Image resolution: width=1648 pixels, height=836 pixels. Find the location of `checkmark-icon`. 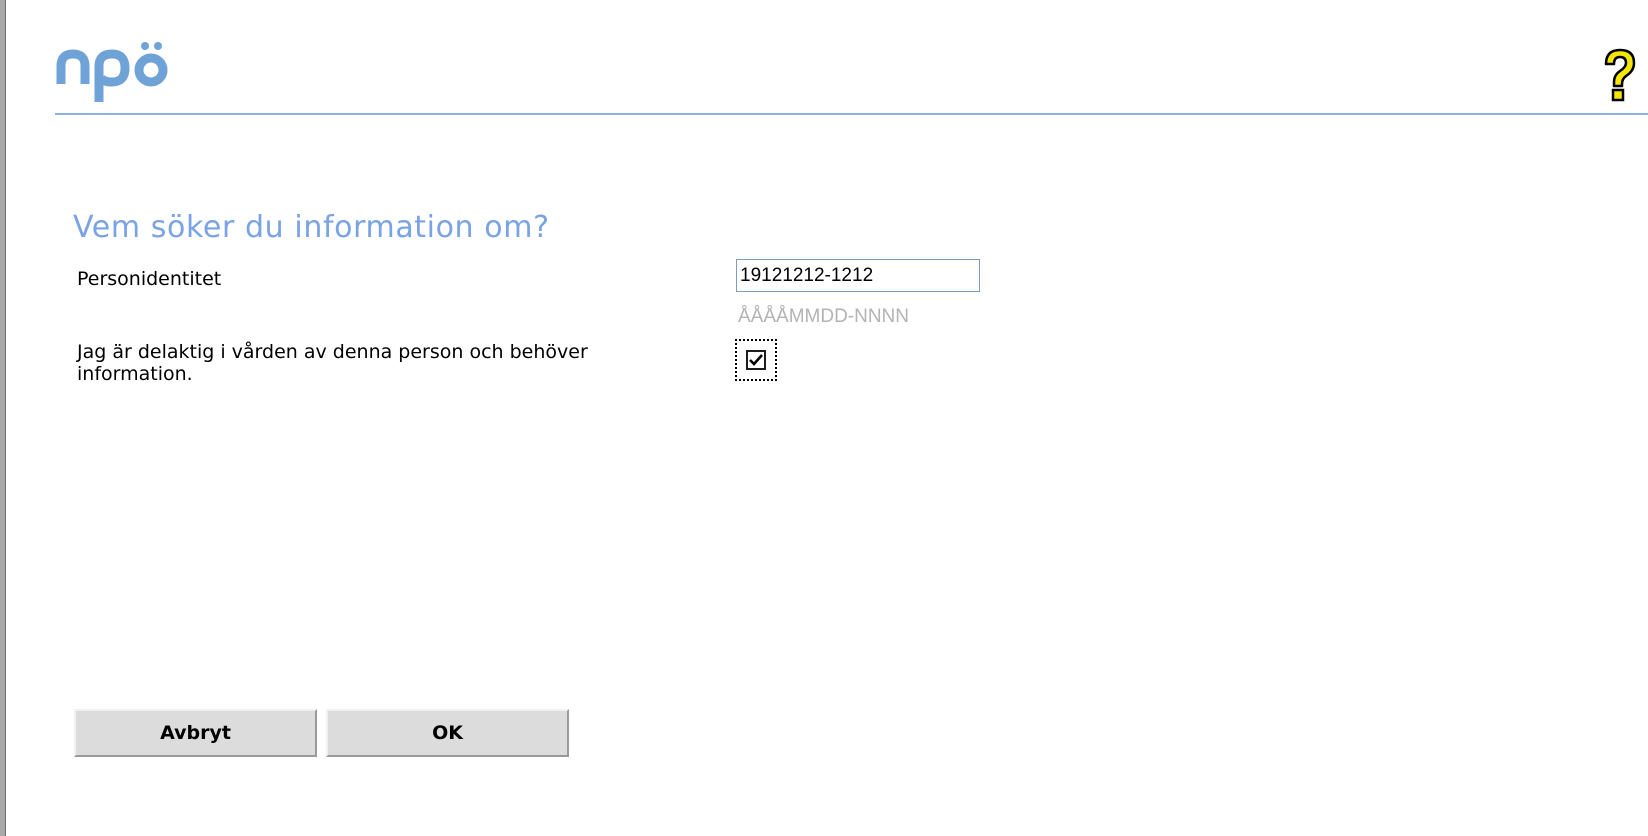

checkmark-icon is located at coordinates (756, 360).